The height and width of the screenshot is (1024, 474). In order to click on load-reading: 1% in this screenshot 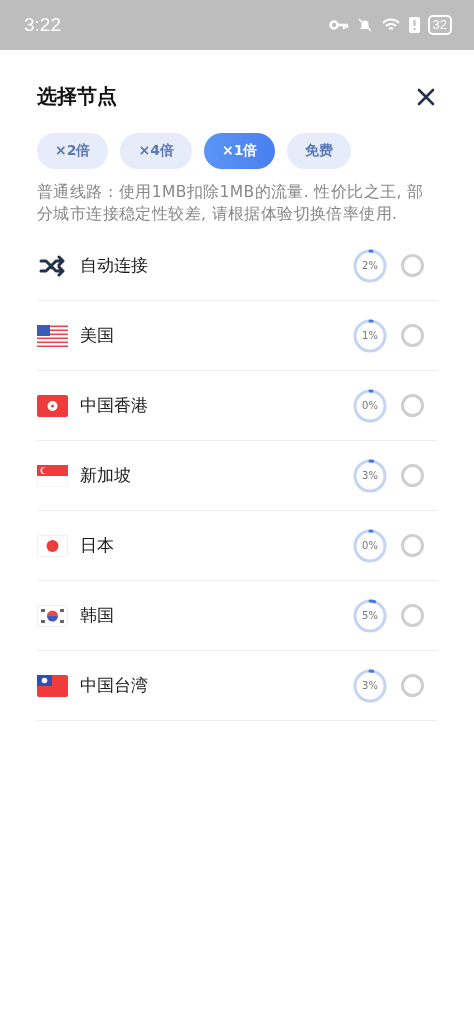, I will do `click(370, 336)`.